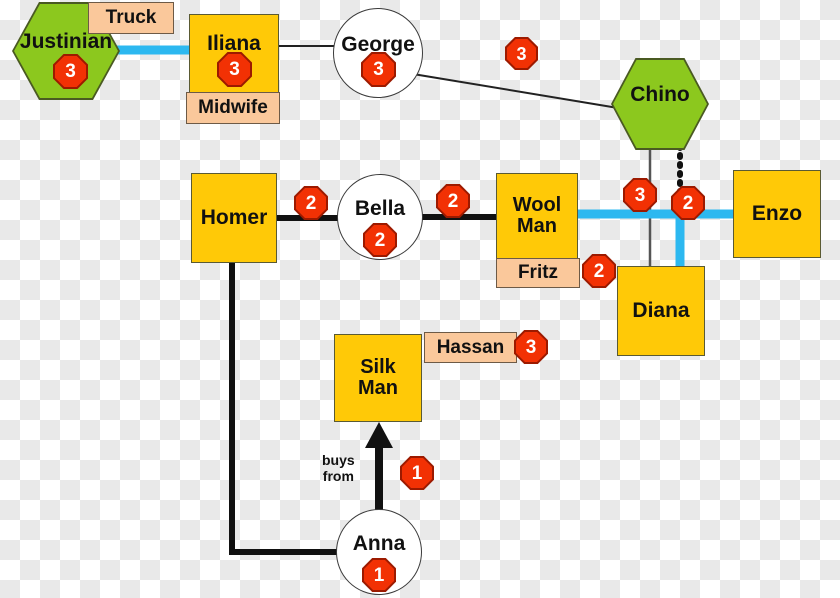  I want to click on badge-justinian: 3, so click(70, 71).